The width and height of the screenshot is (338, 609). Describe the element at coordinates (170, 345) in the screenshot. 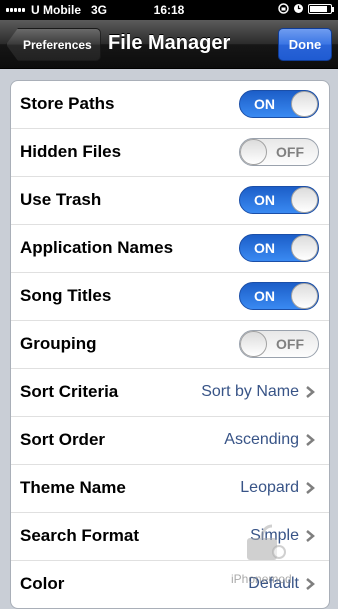

I see `setting-row-grouping: Grouping OFF` at that location.